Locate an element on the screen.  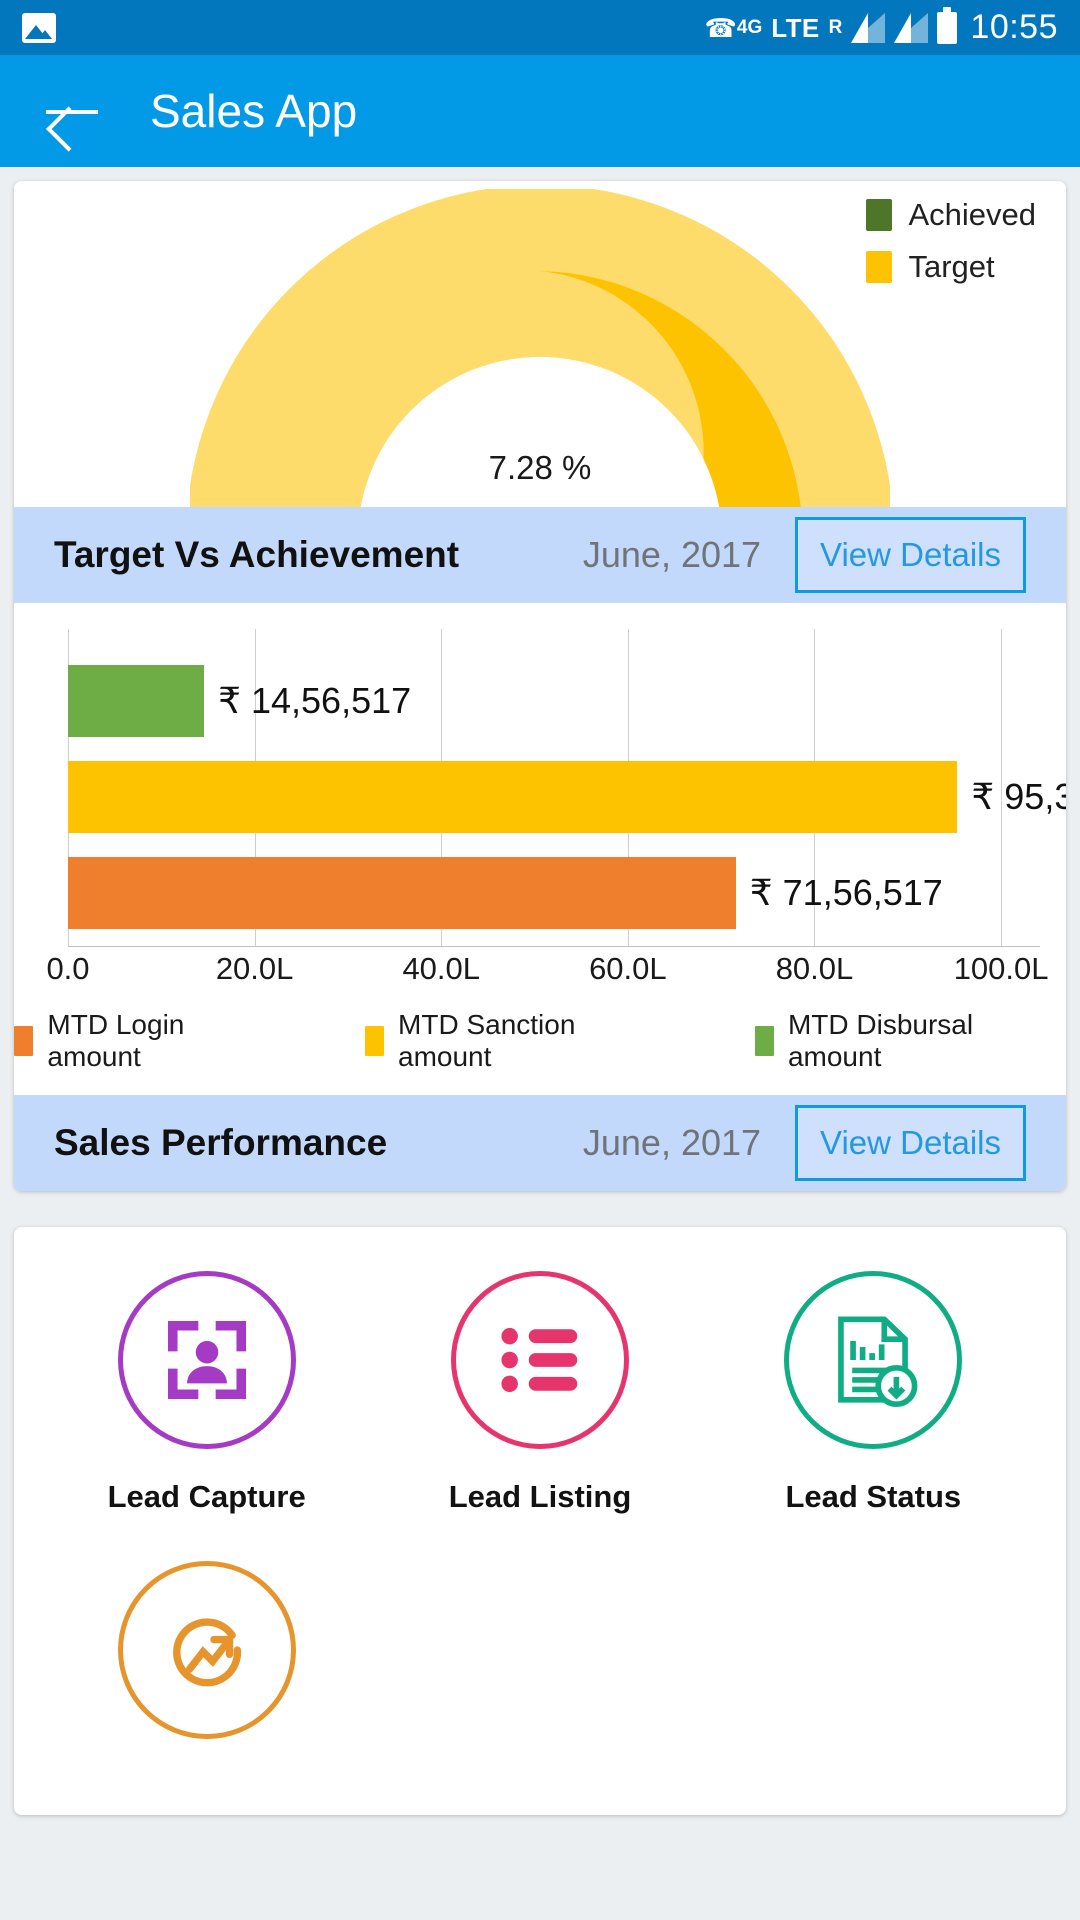
achievement-percent-label: 7.28 % is located at coordinates (540, 467).